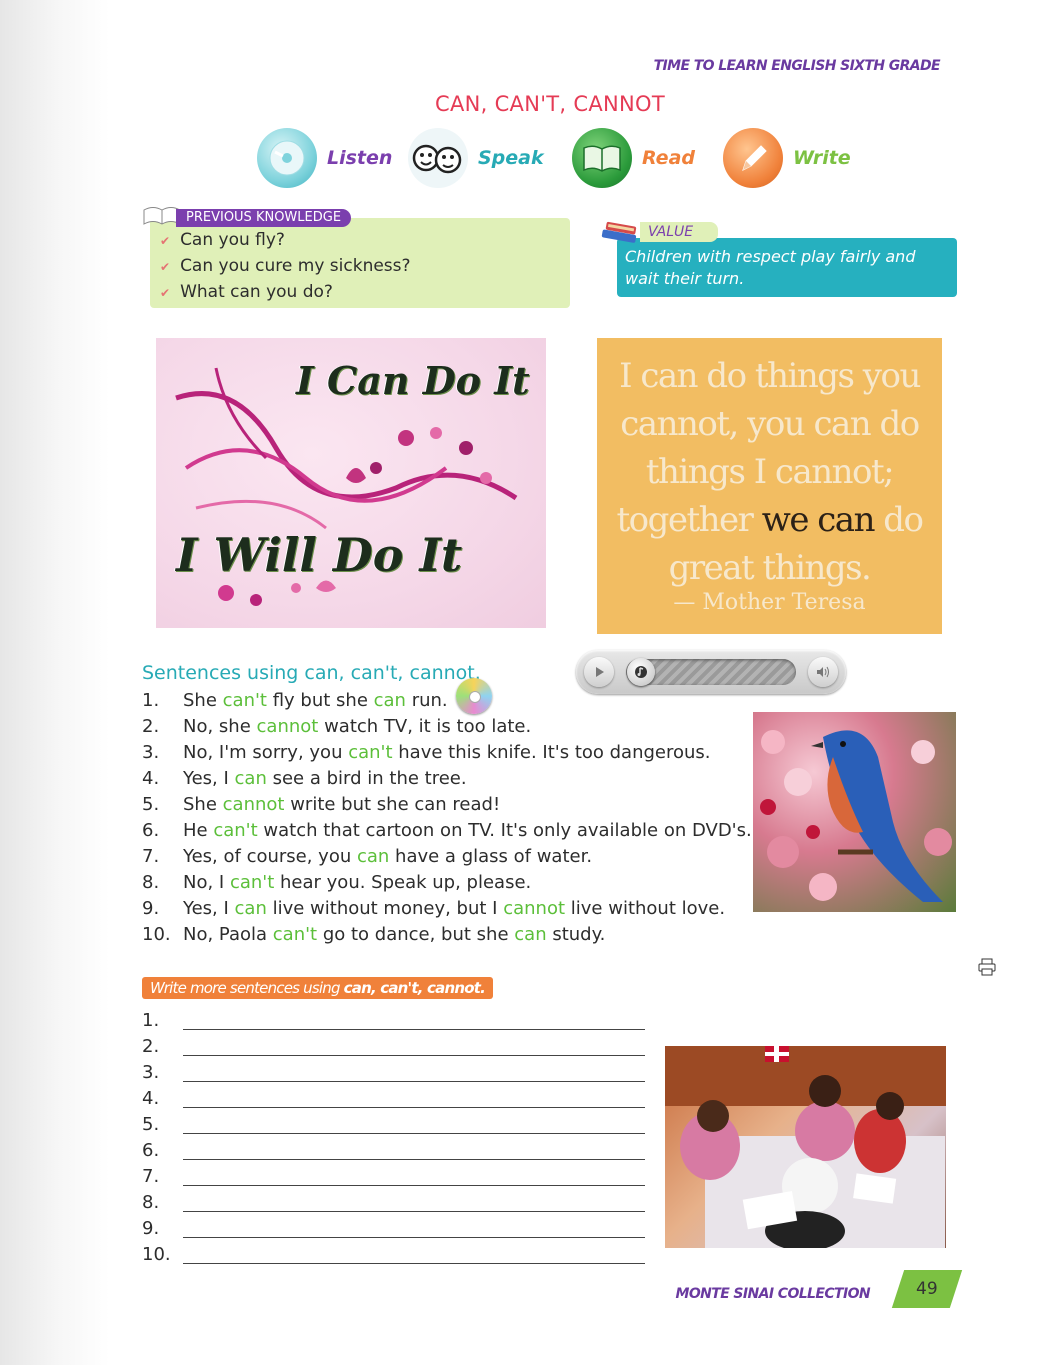 The height and width of the screenshot is (1365, 1056). What do you see at coordinates (264, 218) in the screenshot?
I see `previous-knowledge-tag: PREVIOUS KNOWLEDGE` at bounding box center [264, 218].